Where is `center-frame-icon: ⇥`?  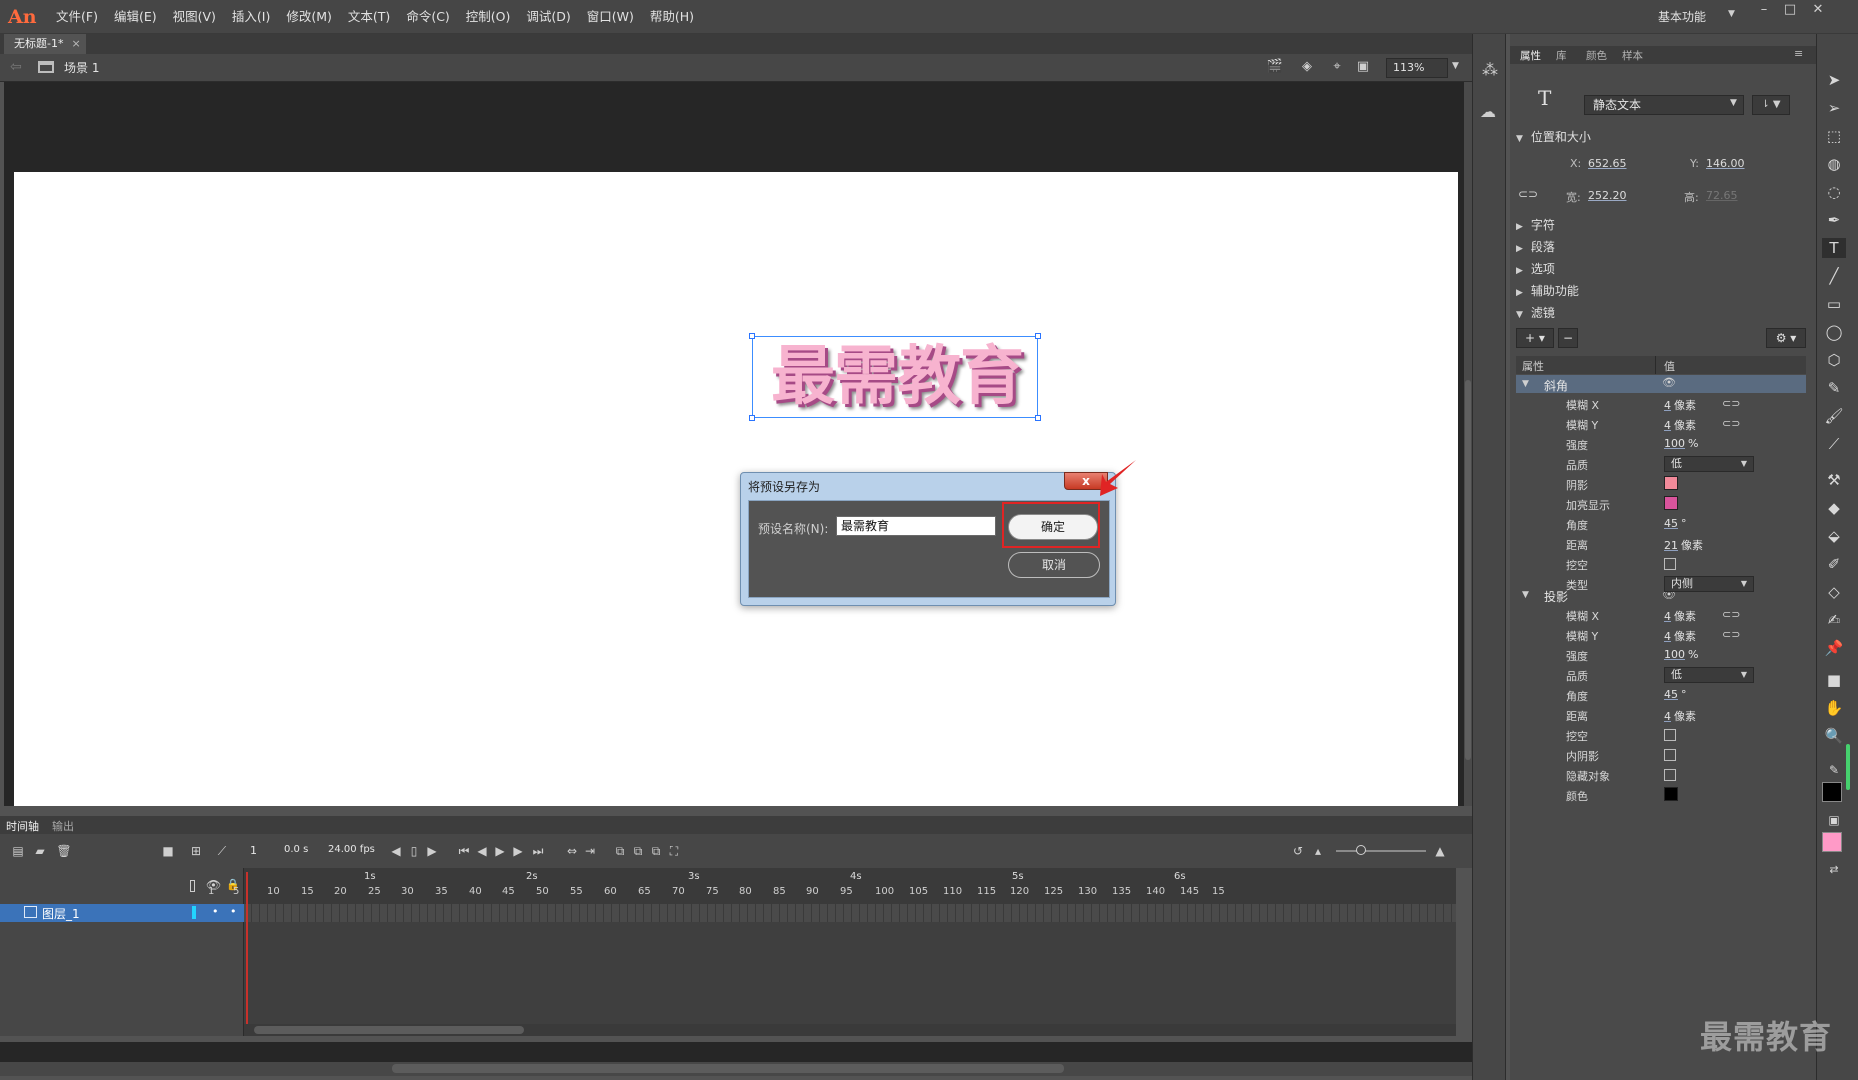 center-frame-icon: ⇥ is located at coordinates (590, 851).